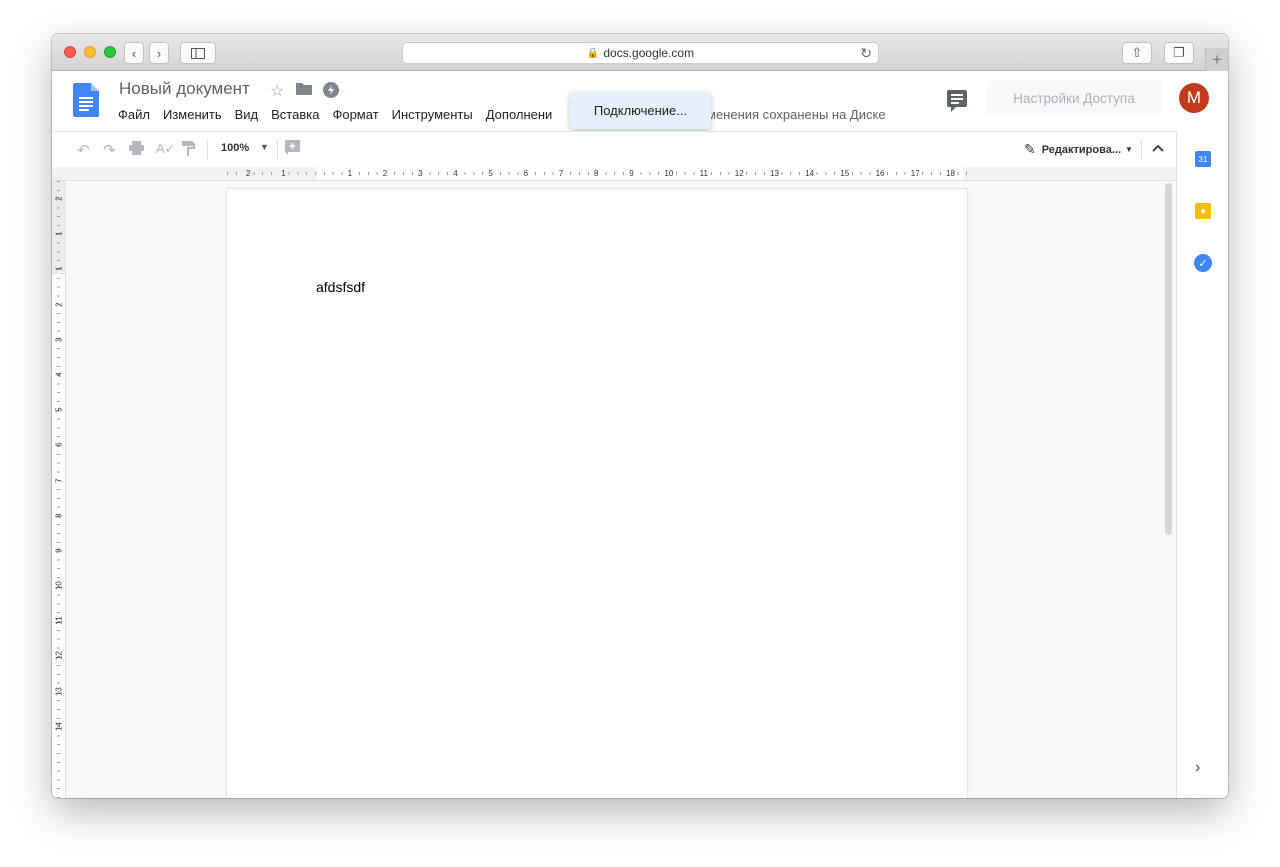 Image resolution: width=1280 pixels, height=867 pixels. Describe the element at coordinates (247, 114) in the screenshot. I see `menu-view: Вид` at that location.